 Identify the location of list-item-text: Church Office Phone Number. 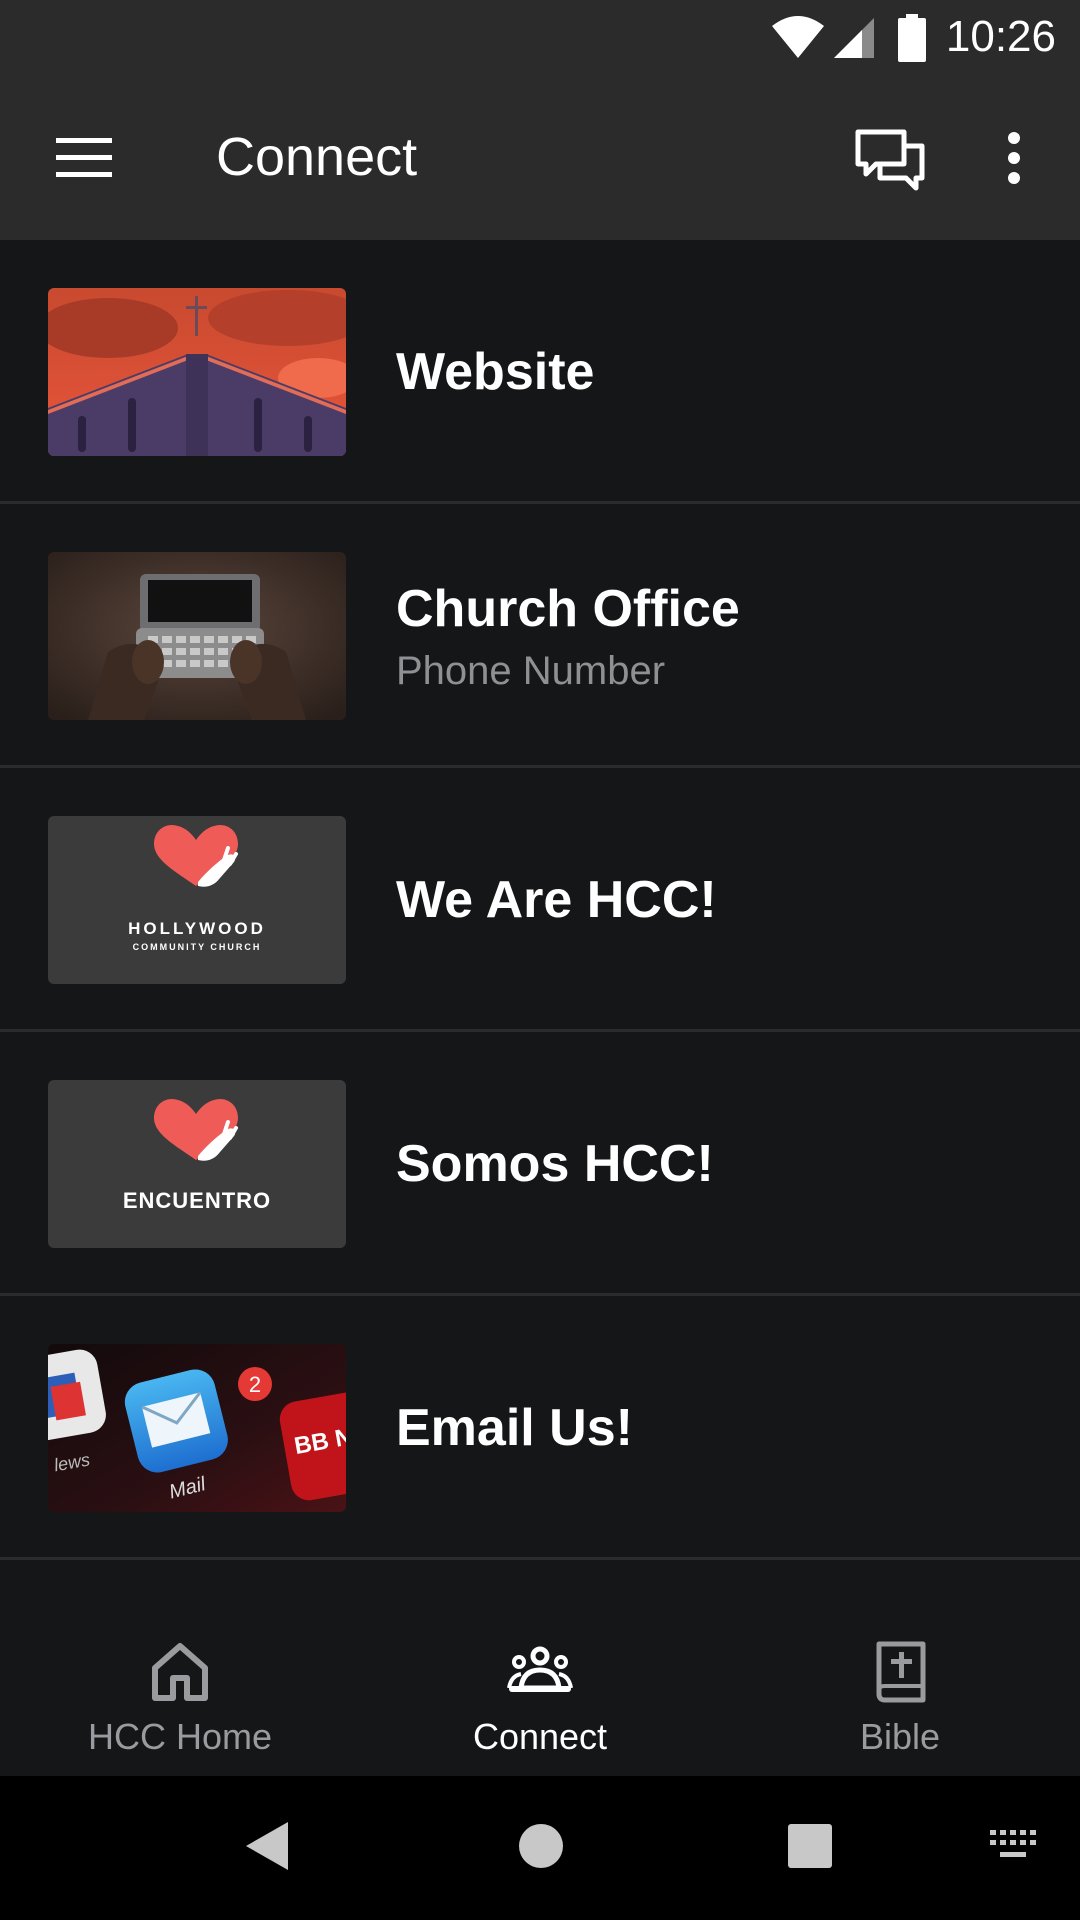
(568, 636).